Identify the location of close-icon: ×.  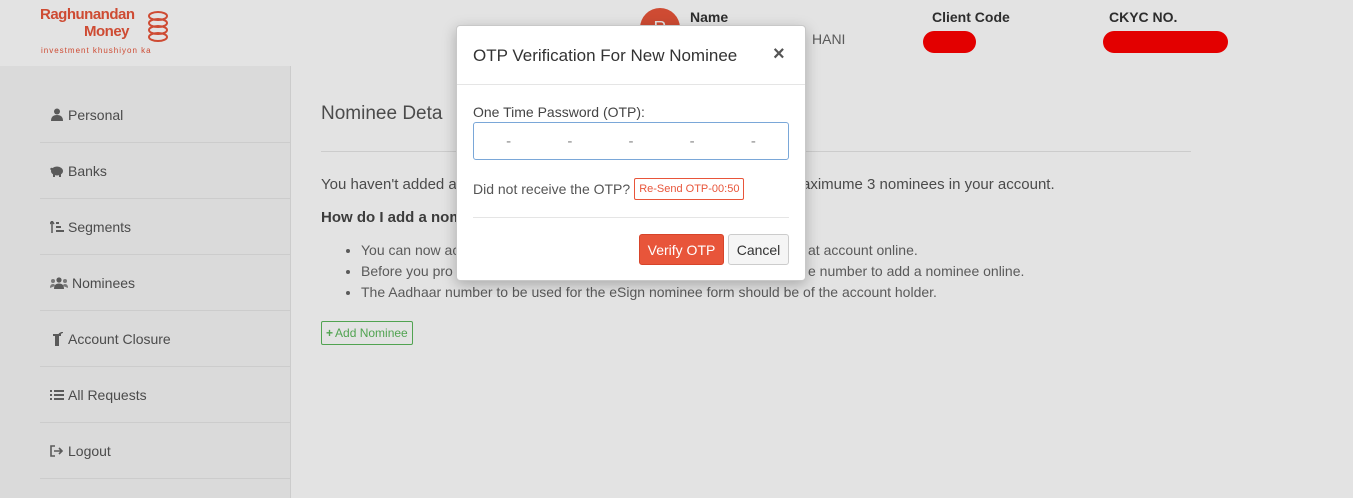
(779, 54).